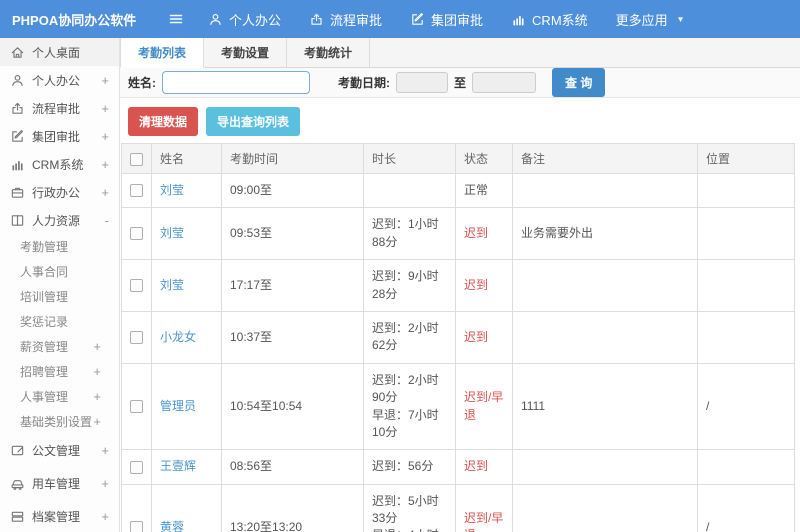  Describe the element at coordinates (59, 192) in the screenshot. I see `sidebar-item: 行政办公 +` at that location.